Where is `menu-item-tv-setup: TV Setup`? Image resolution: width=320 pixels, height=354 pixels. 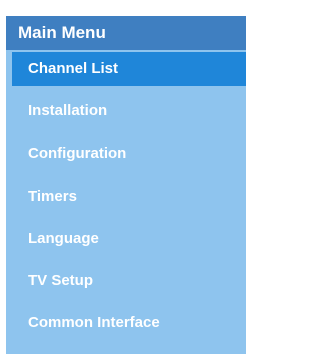
menu-item-tv-setup: TV Setup is located at coordinates (129, 281).